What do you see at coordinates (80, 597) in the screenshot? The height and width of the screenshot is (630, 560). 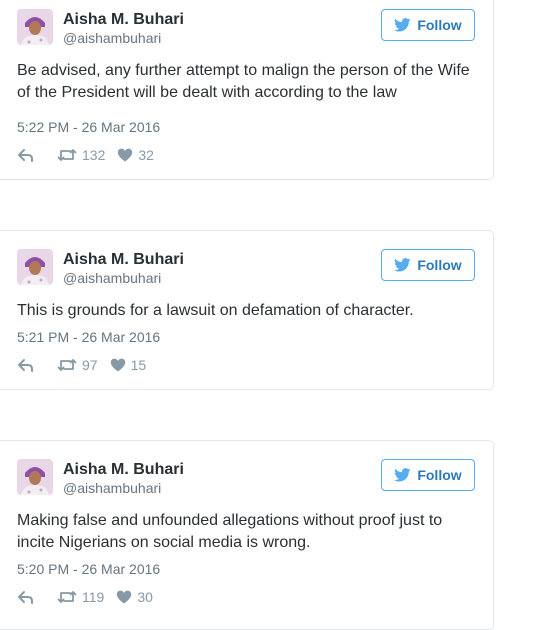 I see `retweet-button: 119` at bounding box center [80, 597].